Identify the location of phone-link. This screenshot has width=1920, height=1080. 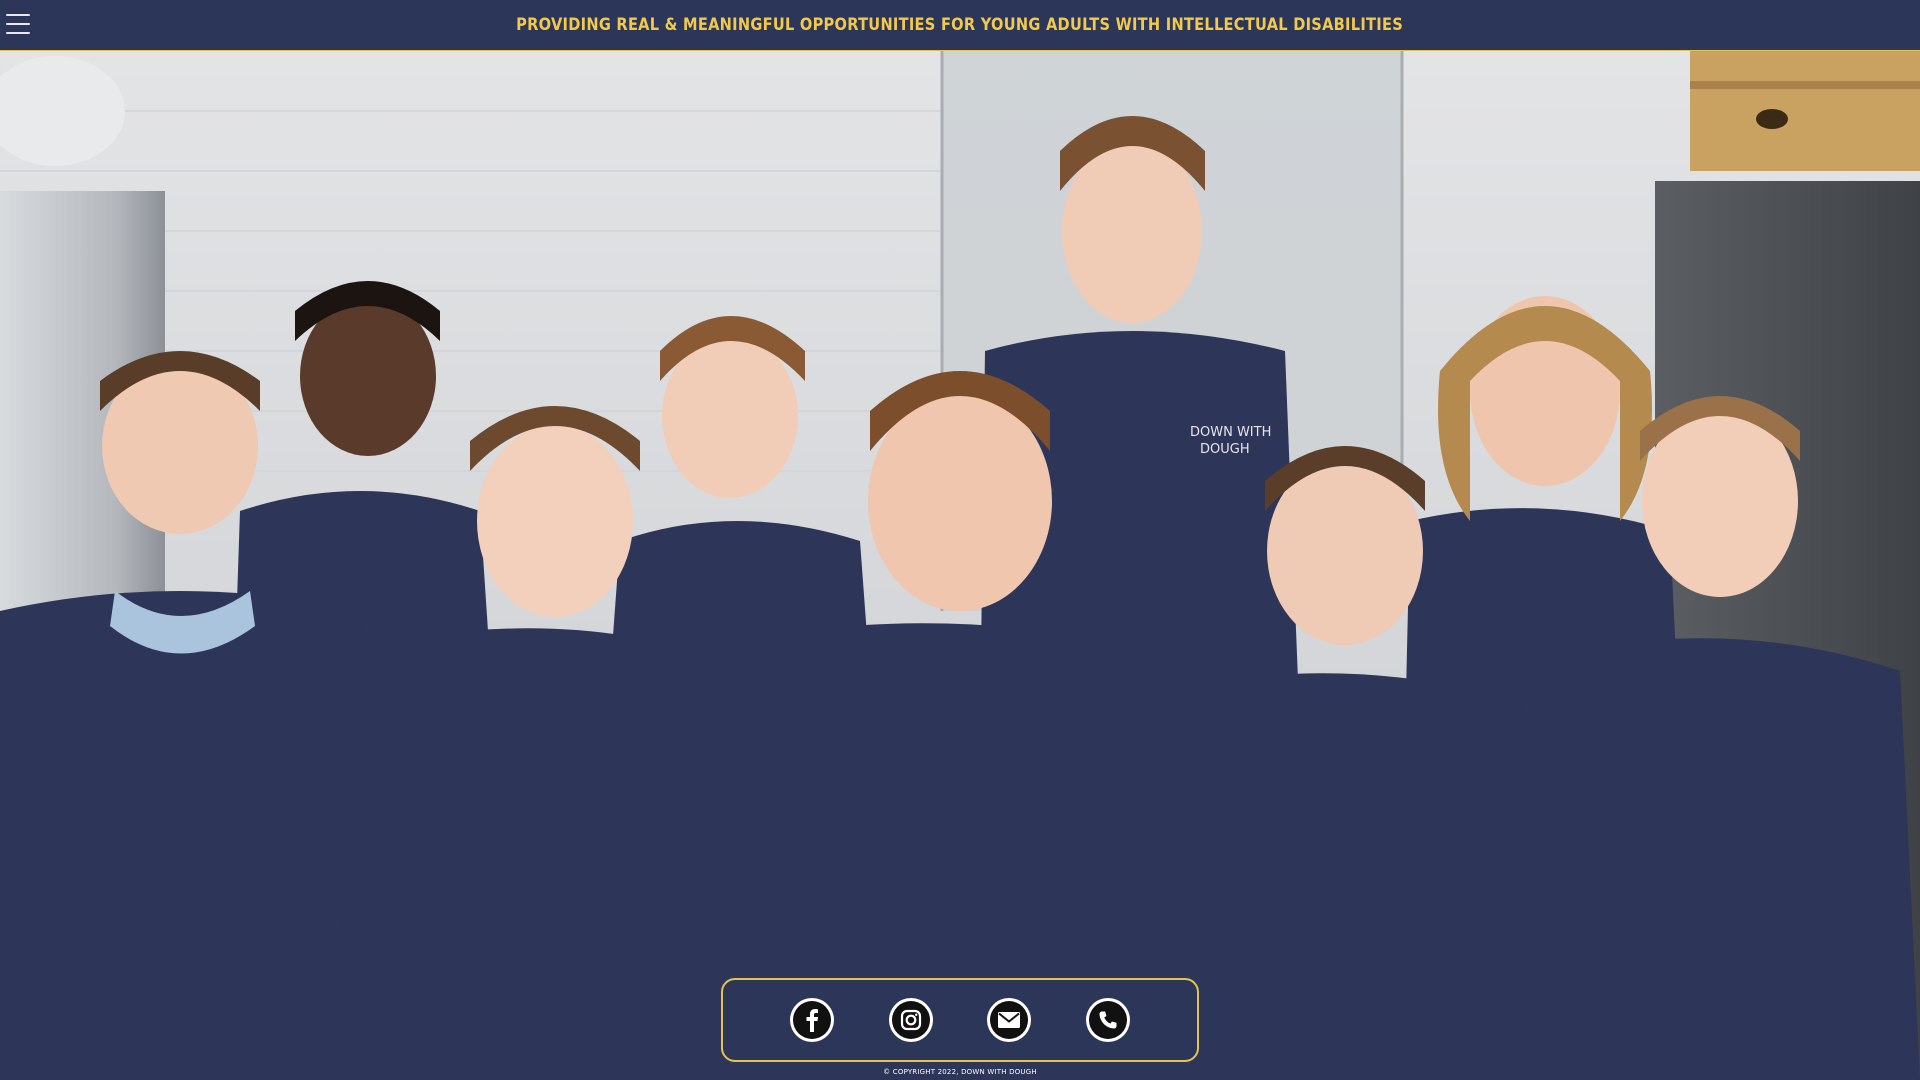
(1107, 1020).